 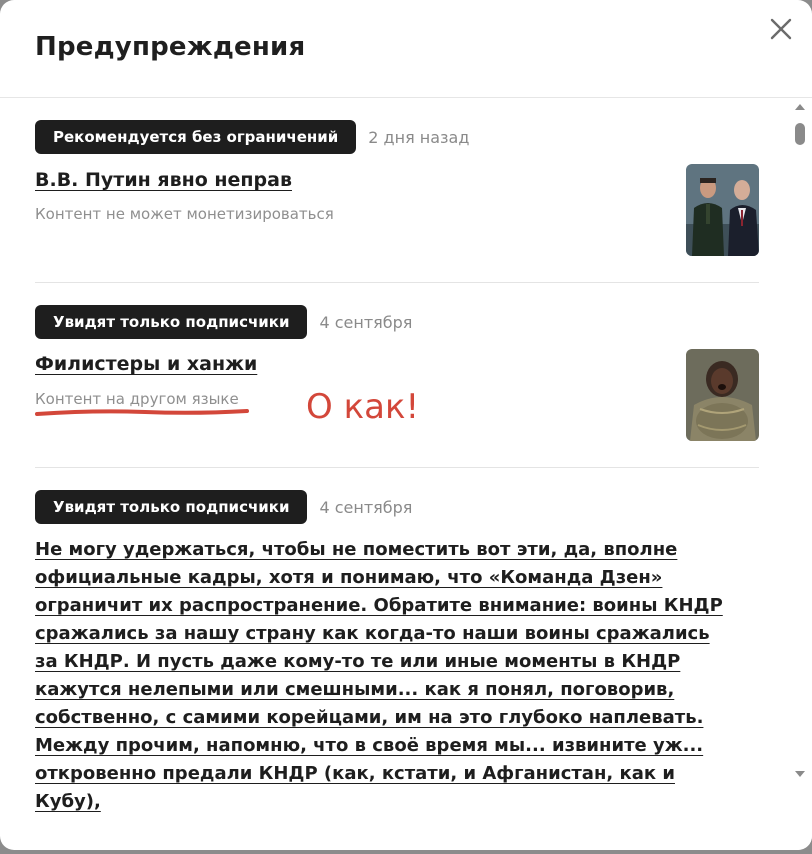 I want to click on warning-title-link: Филистеры и ханжи, so click(x=146, y=364).